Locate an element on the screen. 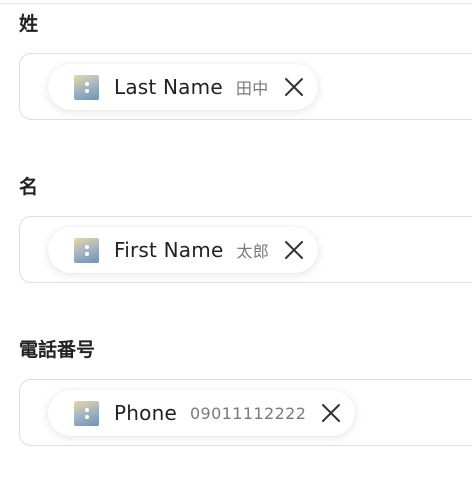 The width and height of the screenshot is (472, 481). first-name-label: 名 is located at coordinates (29, 187).